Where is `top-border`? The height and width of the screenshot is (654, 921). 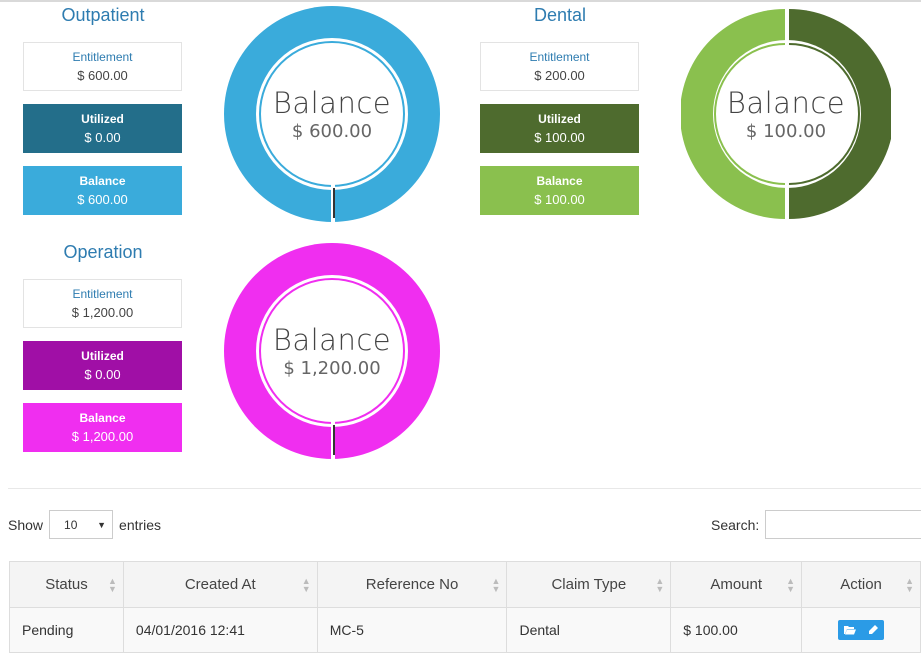
top-border is located at coordinates (460, 1).